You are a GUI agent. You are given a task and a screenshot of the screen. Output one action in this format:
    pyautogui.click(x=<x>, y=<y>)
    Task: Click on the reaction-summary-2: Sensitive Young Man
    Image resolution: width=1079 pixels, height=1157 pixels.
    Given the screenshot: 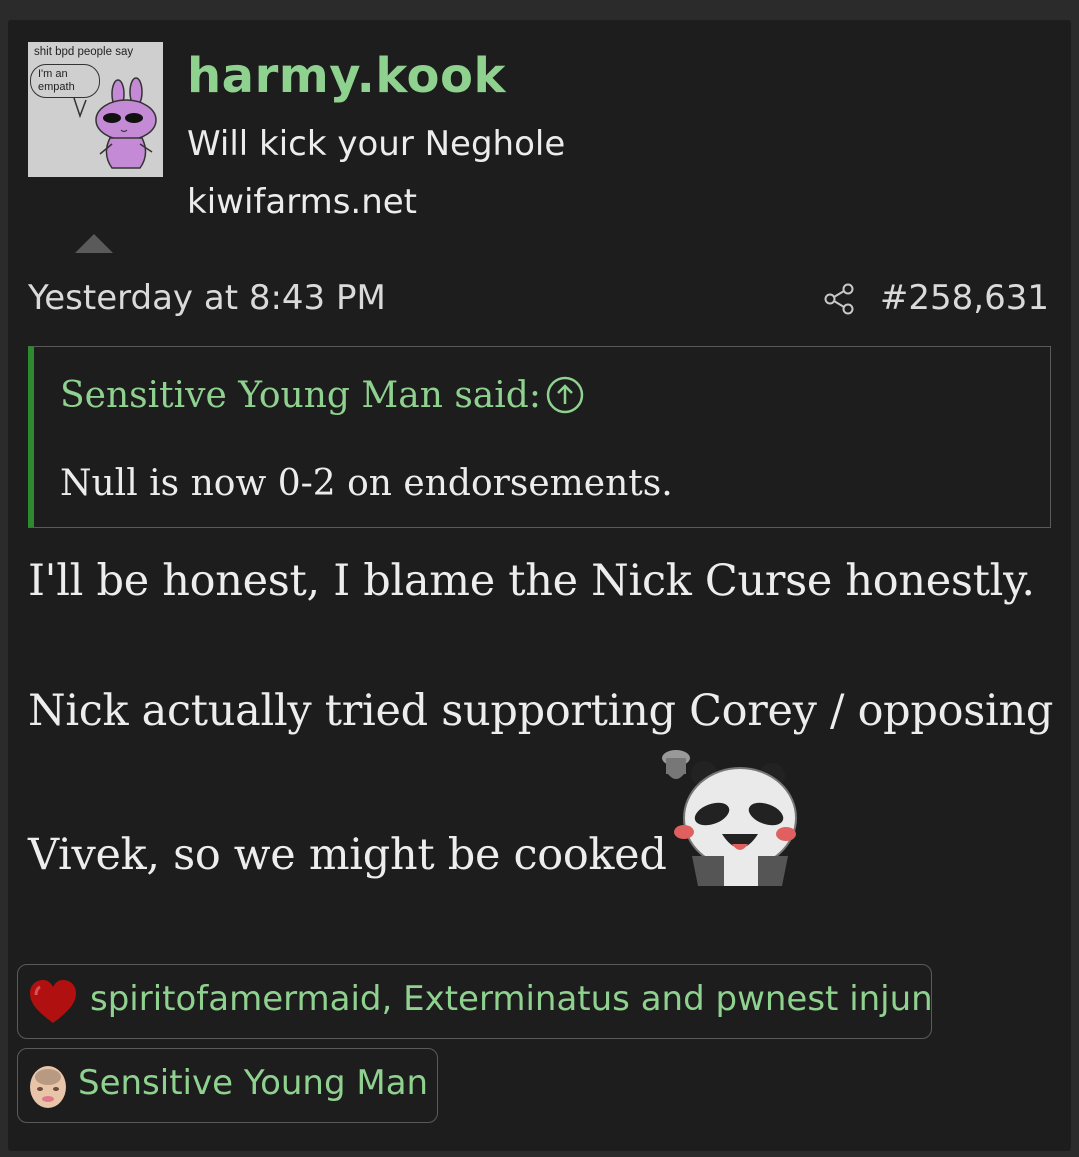 What is the action you would take?
    pyautogui.click(x=227, y=1085)
    